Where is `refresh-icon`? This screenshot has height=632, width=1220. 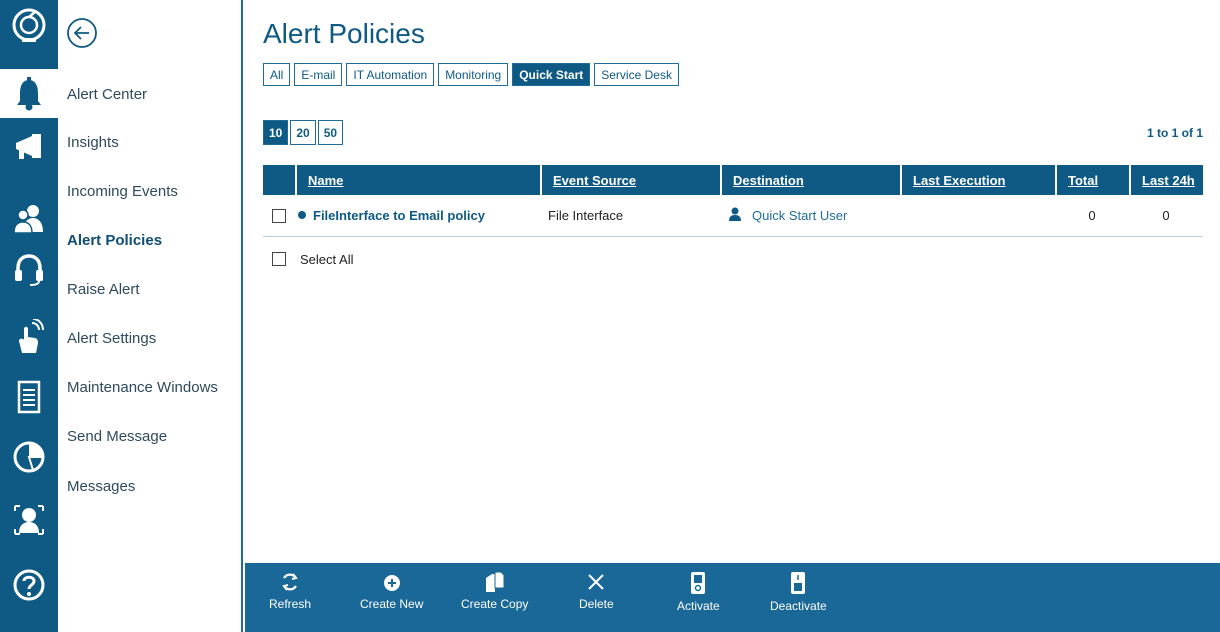
refresh-icon is located at coordinates (290, 582).